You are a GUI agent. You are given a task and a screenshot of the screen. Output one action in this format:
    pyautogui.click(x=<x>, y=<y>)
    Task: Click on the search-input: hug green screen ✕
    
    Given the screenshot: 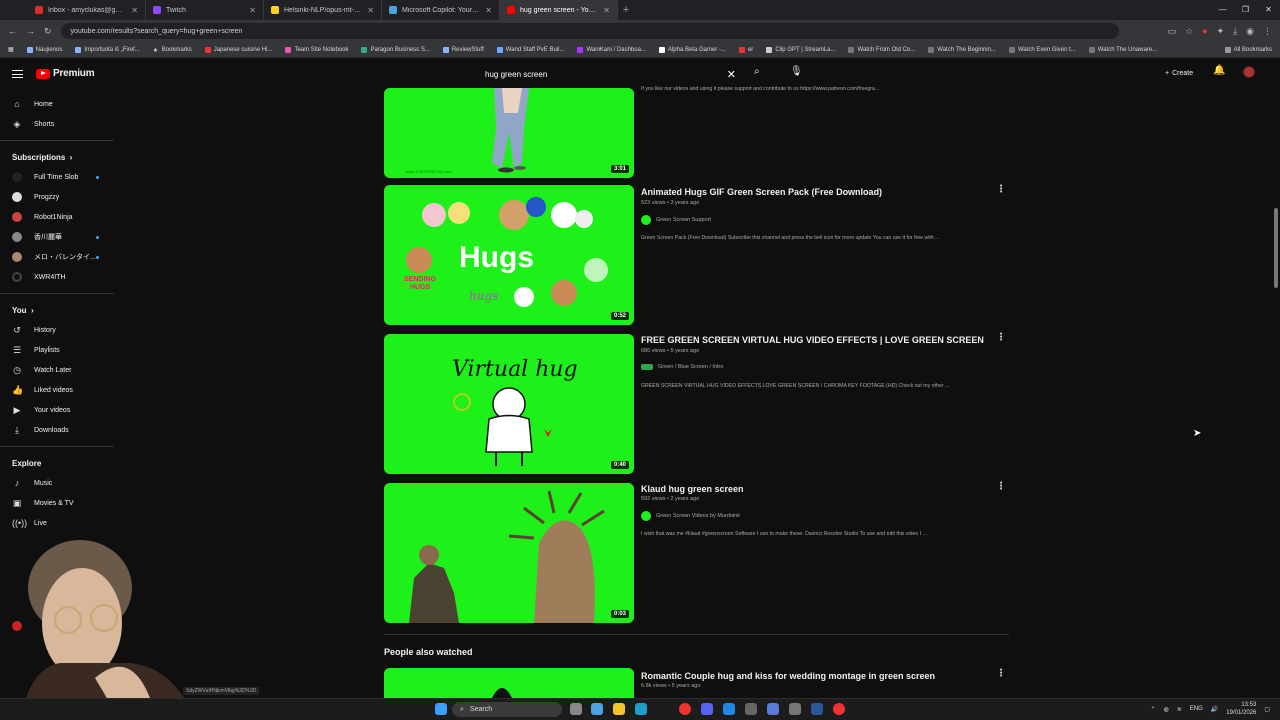 What is the action you would take?
    pyautogui.click(x=613, y=74)
    